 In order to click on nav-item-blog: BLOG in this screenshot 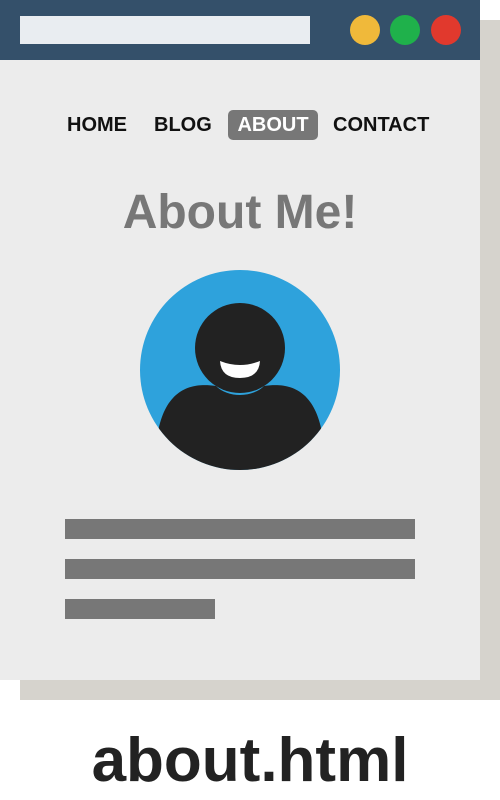, I will do `click(183, 125)`.